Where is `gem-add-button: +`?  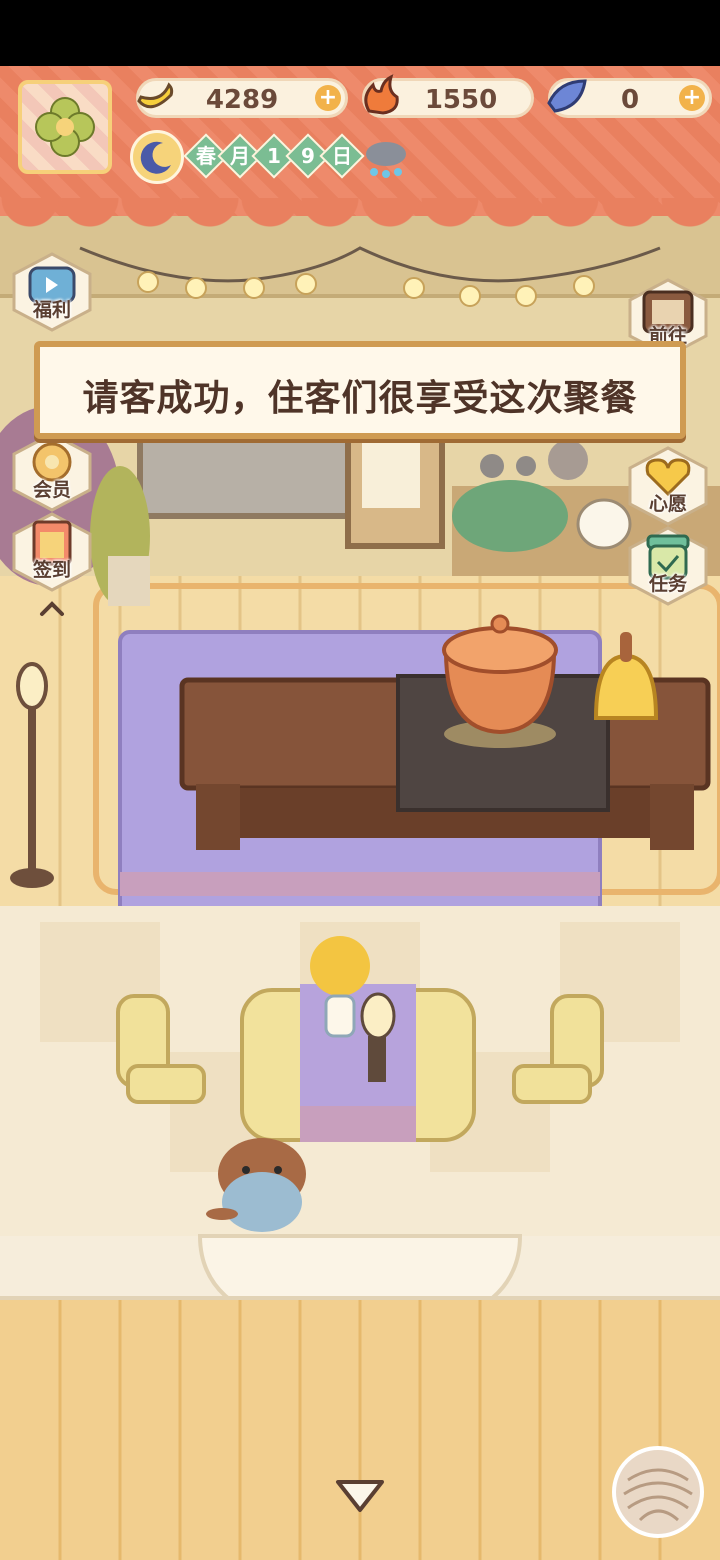 gem-add-button: + is located at coordinates (692, 98).